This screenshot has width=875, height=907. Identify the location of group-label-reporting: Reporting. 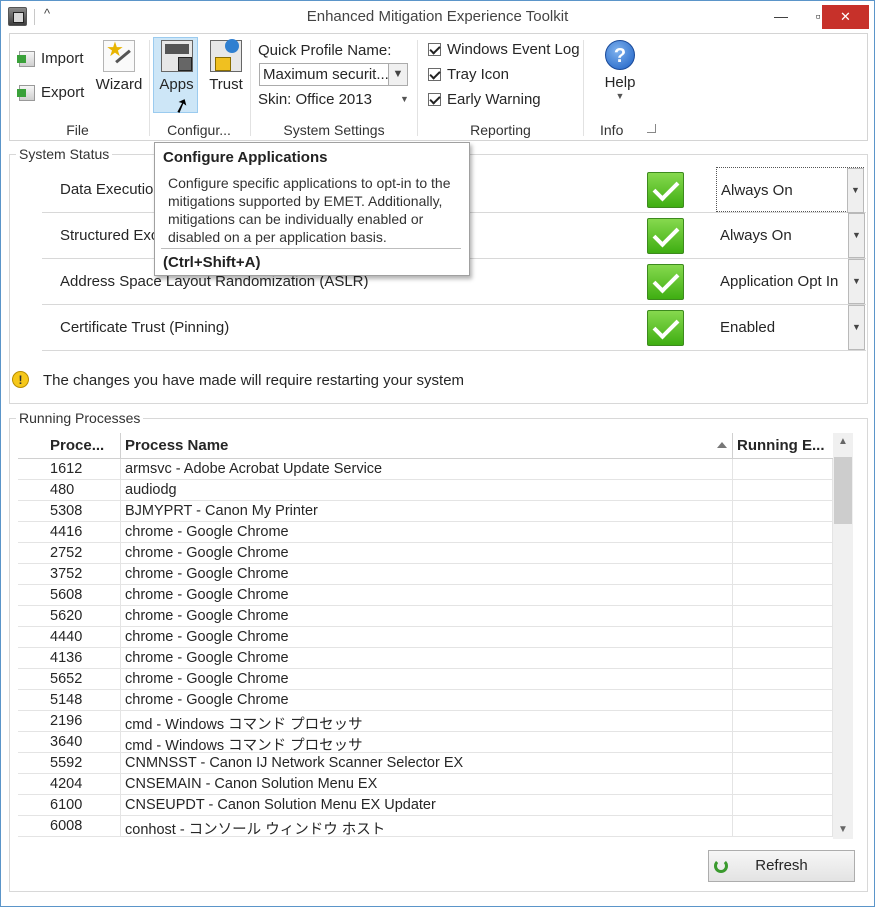
(500, 130).